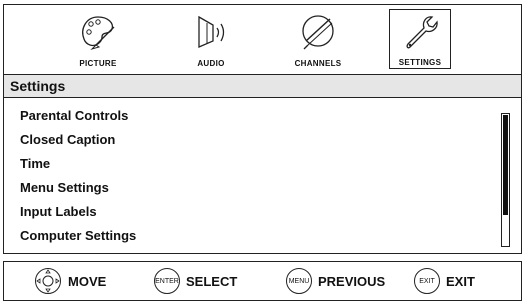  I want to click on page-title: Settings, so click(38, 86).